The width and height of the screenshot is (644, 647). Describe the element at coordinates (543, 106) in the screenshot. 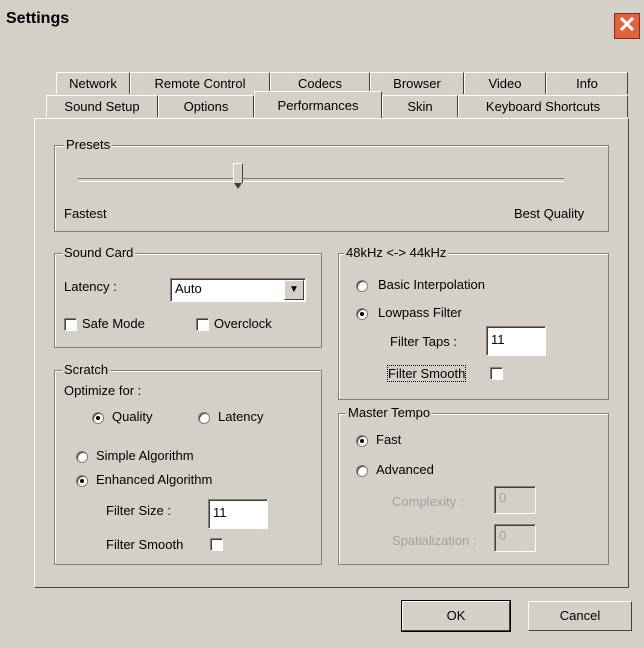

I see `tab-keyboard-shortcuts: Keyboard Shortcuts` at that location.